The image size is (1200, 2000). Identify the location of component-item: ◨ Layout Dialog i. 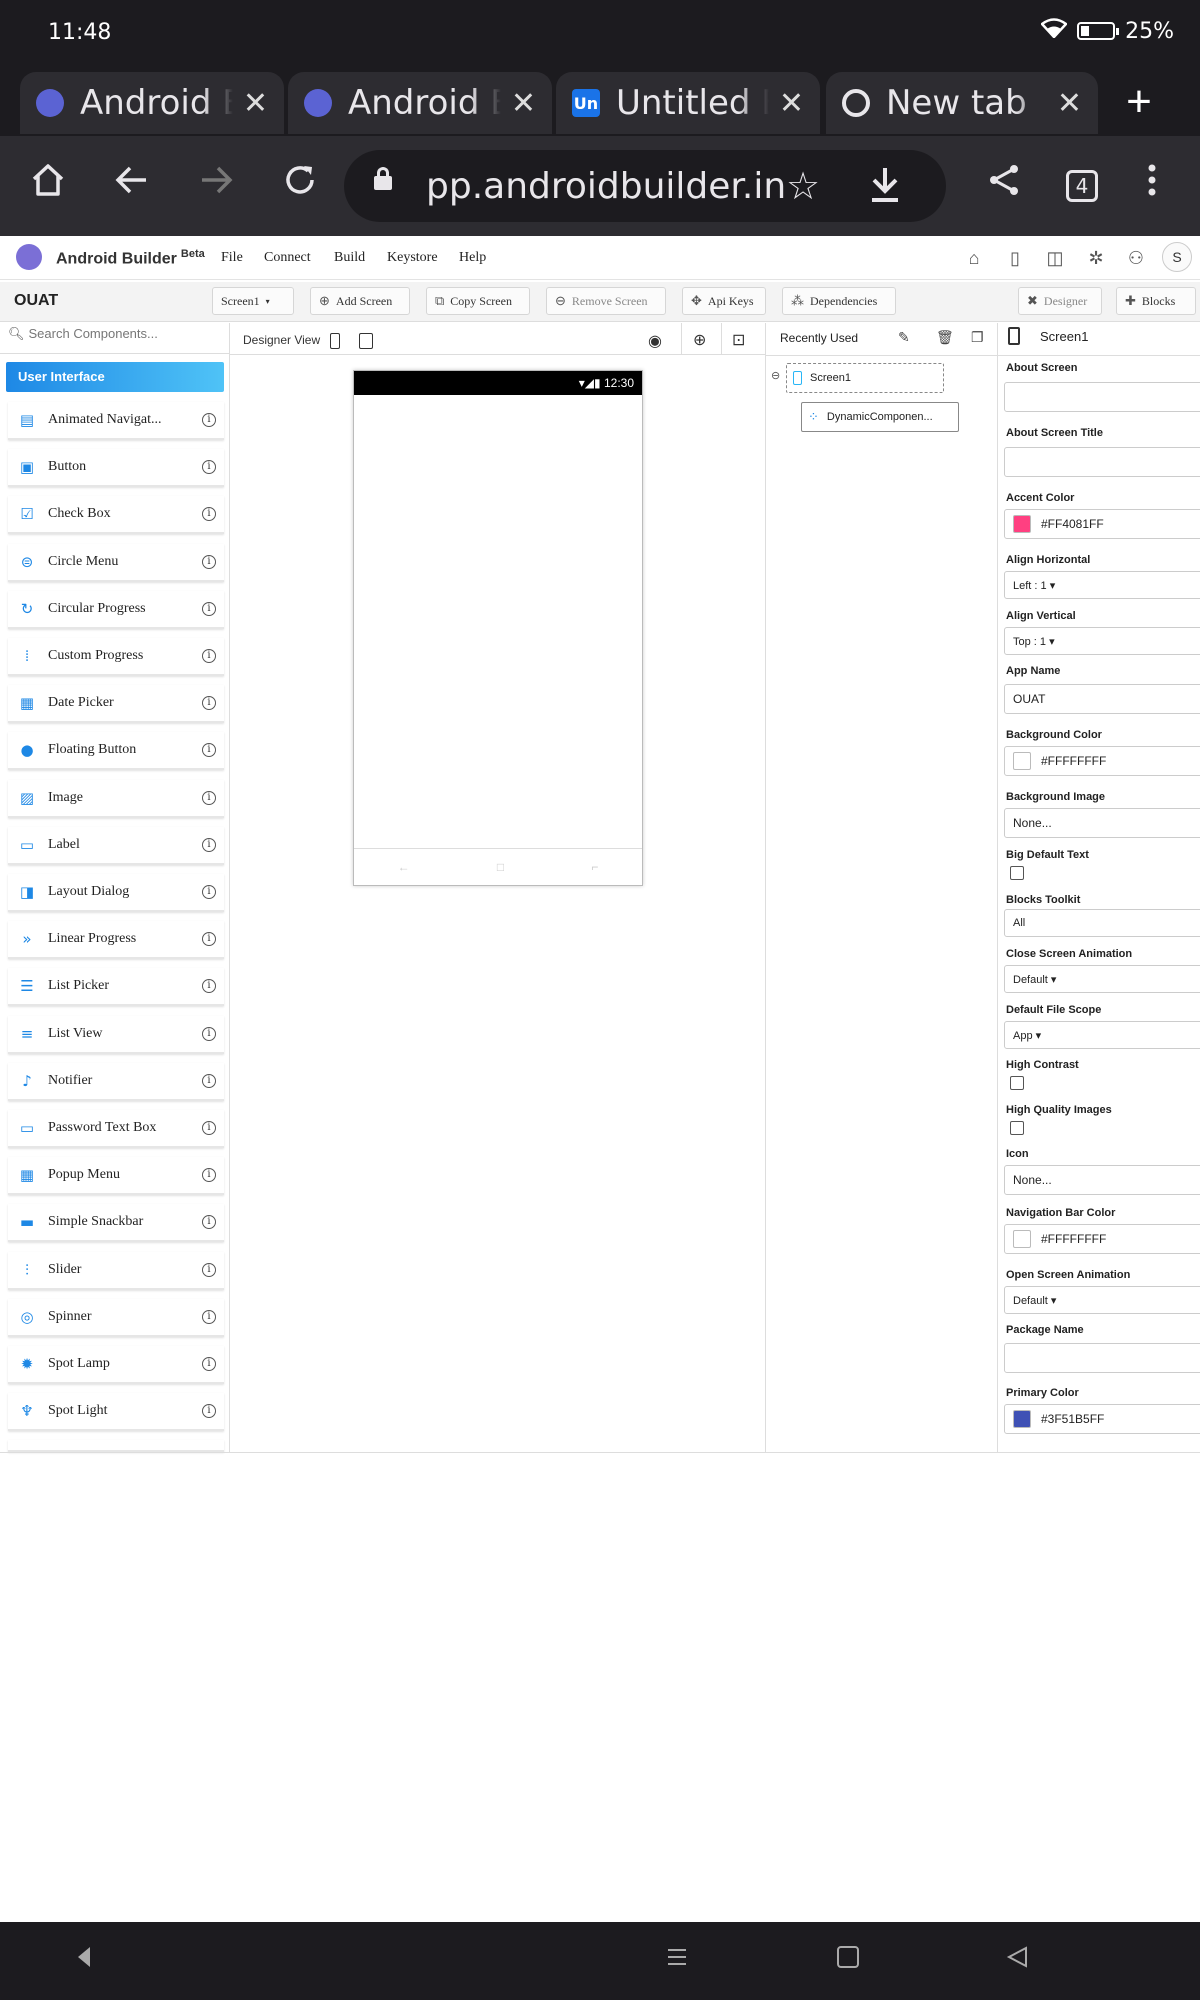
(116, 893).